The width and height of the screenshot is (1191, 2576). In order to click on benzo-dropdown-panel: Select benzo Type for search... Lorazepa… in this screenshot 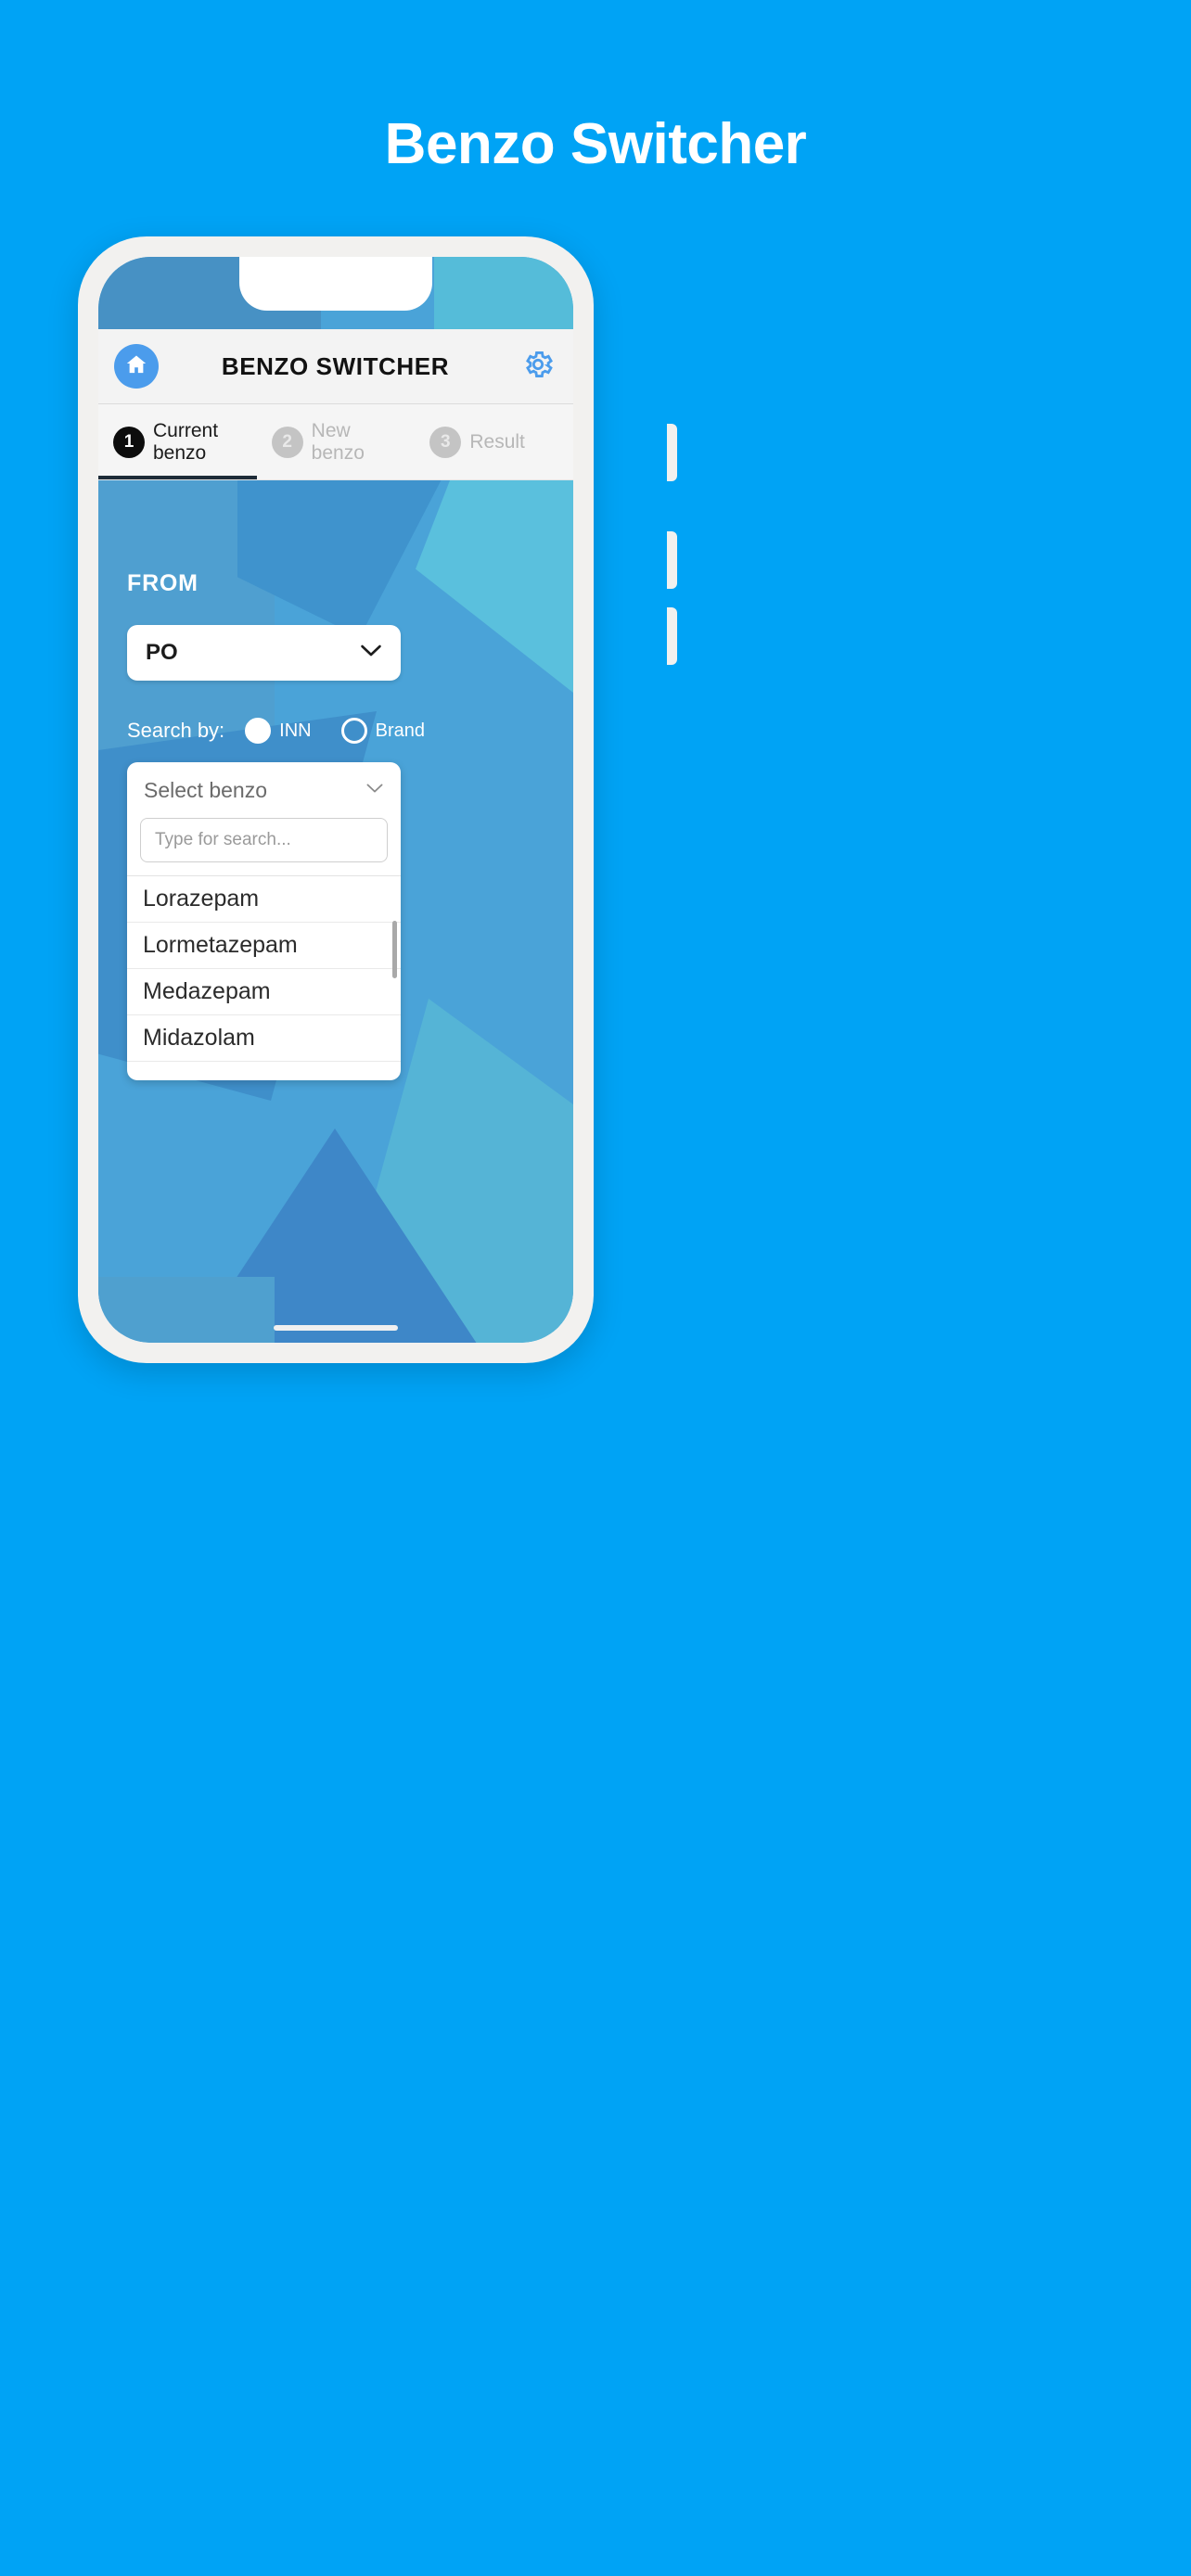, I will do `click(264, 921)`.